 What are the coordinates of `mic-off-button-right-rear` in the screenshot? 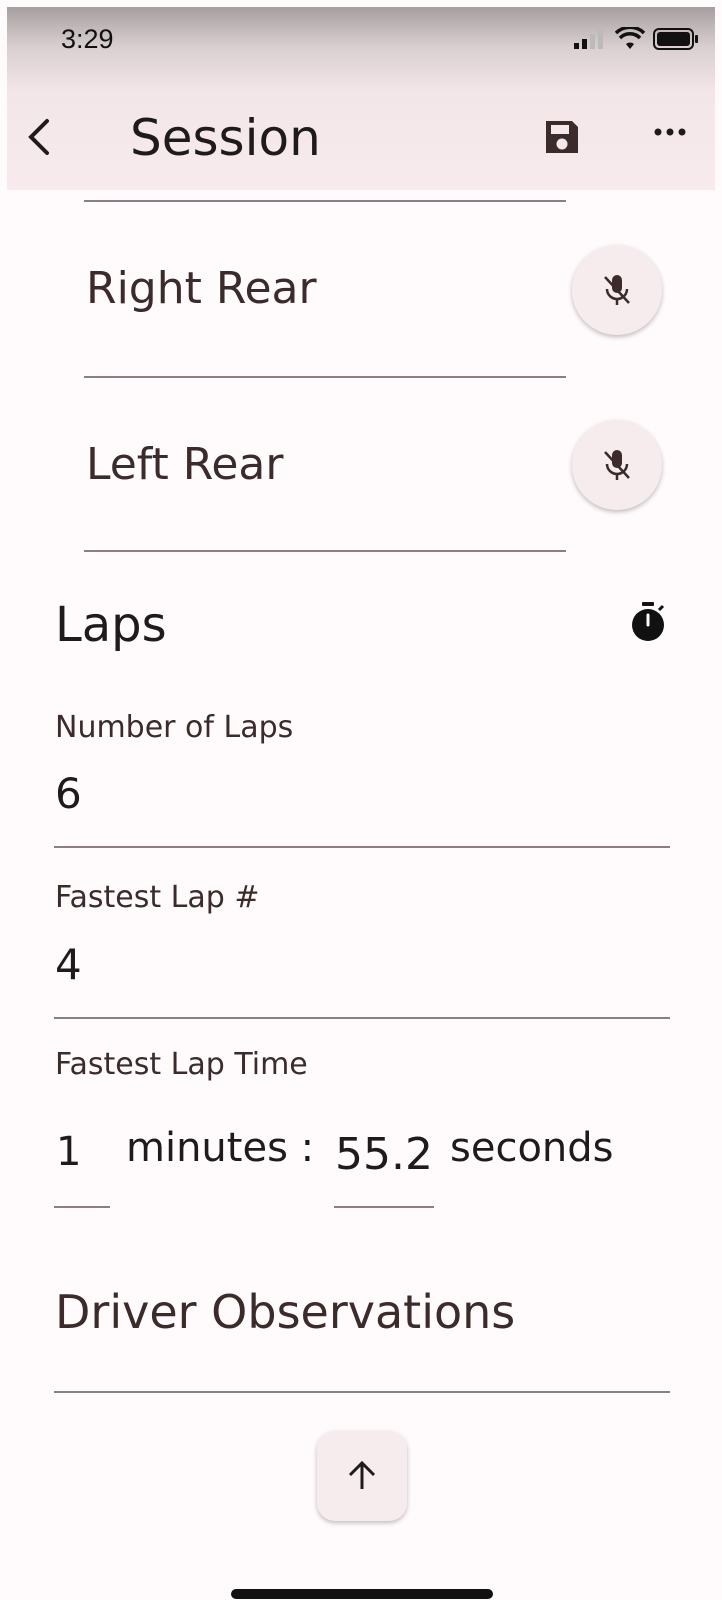 It's located at (617, 290).